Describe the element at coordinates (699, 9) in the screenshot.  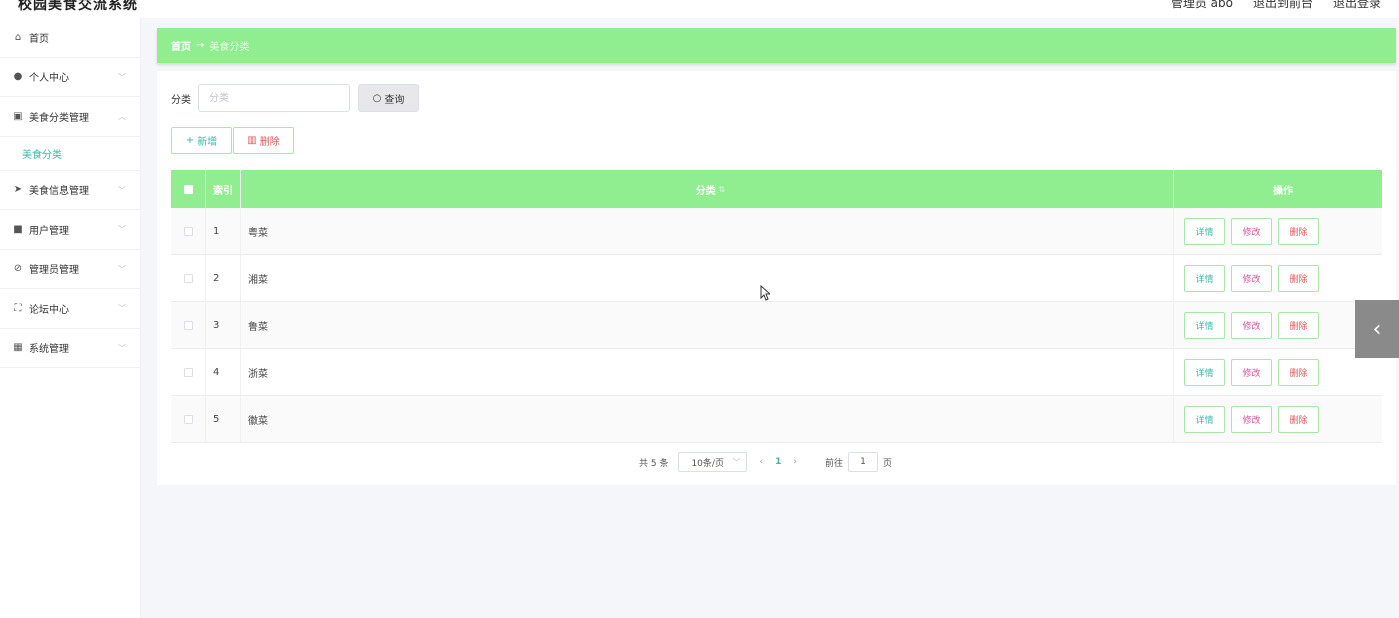
I see `top-bar: 校园美食交流系统 管理员 abo 退出到前台 退出登录` at that location.